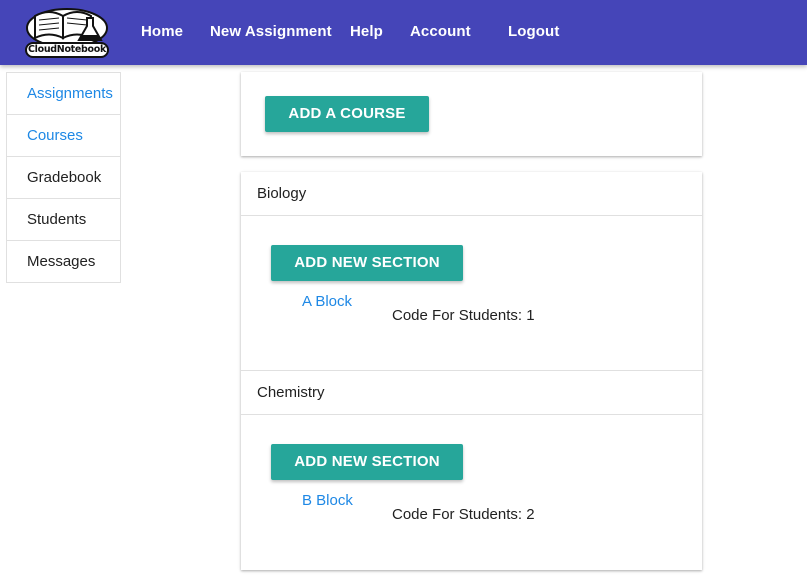 The image size is (807, 585). Describe the element at coordinates (63, 94) in the screenshot. I see `sidebar-item-assignments: Assignments` at that location.